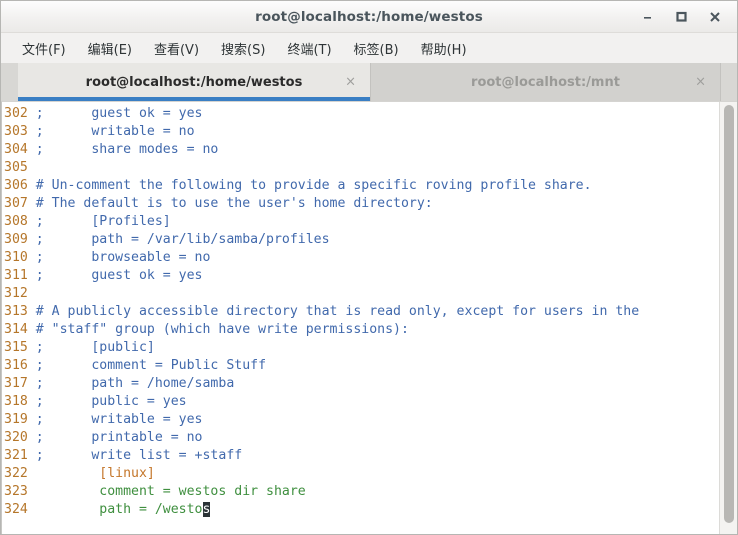 This screenshot has height=535, width=738. I want to click on line-text: ; write list = +staff, so click(139, 455).